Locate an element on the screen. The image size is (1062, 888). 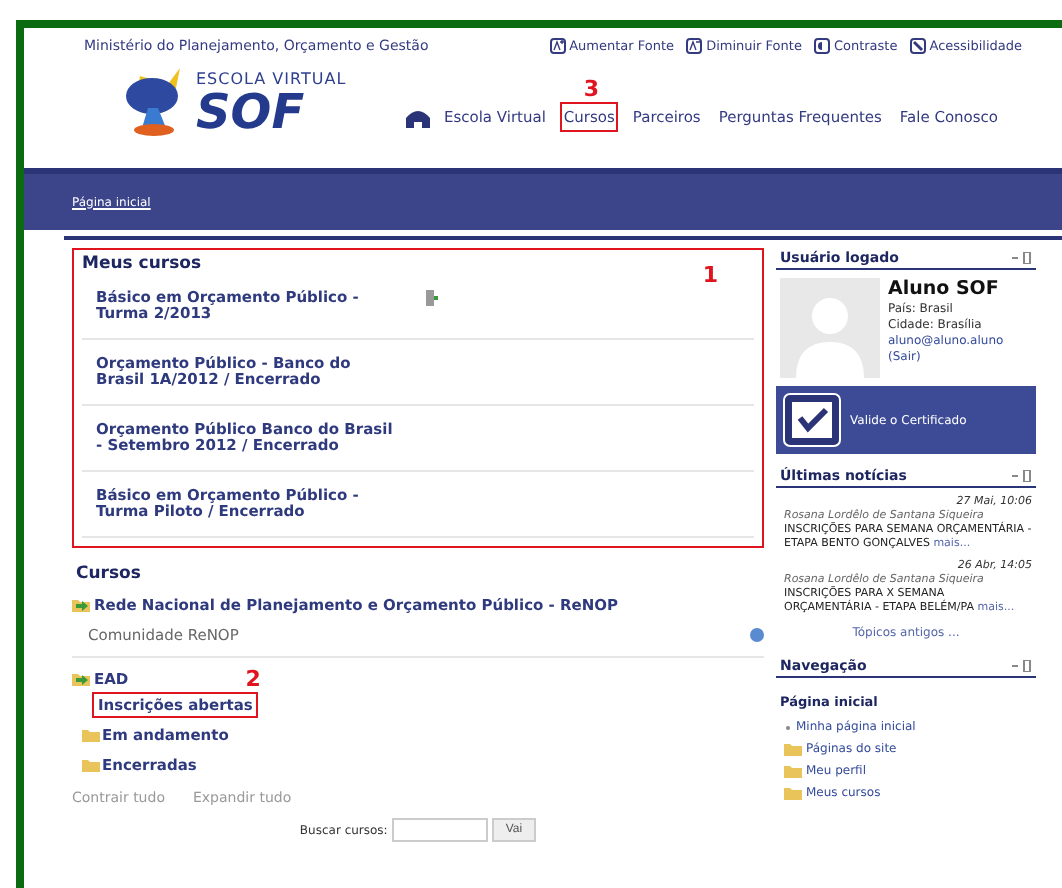
accessibility-icon is located at coordinates (917, 46).